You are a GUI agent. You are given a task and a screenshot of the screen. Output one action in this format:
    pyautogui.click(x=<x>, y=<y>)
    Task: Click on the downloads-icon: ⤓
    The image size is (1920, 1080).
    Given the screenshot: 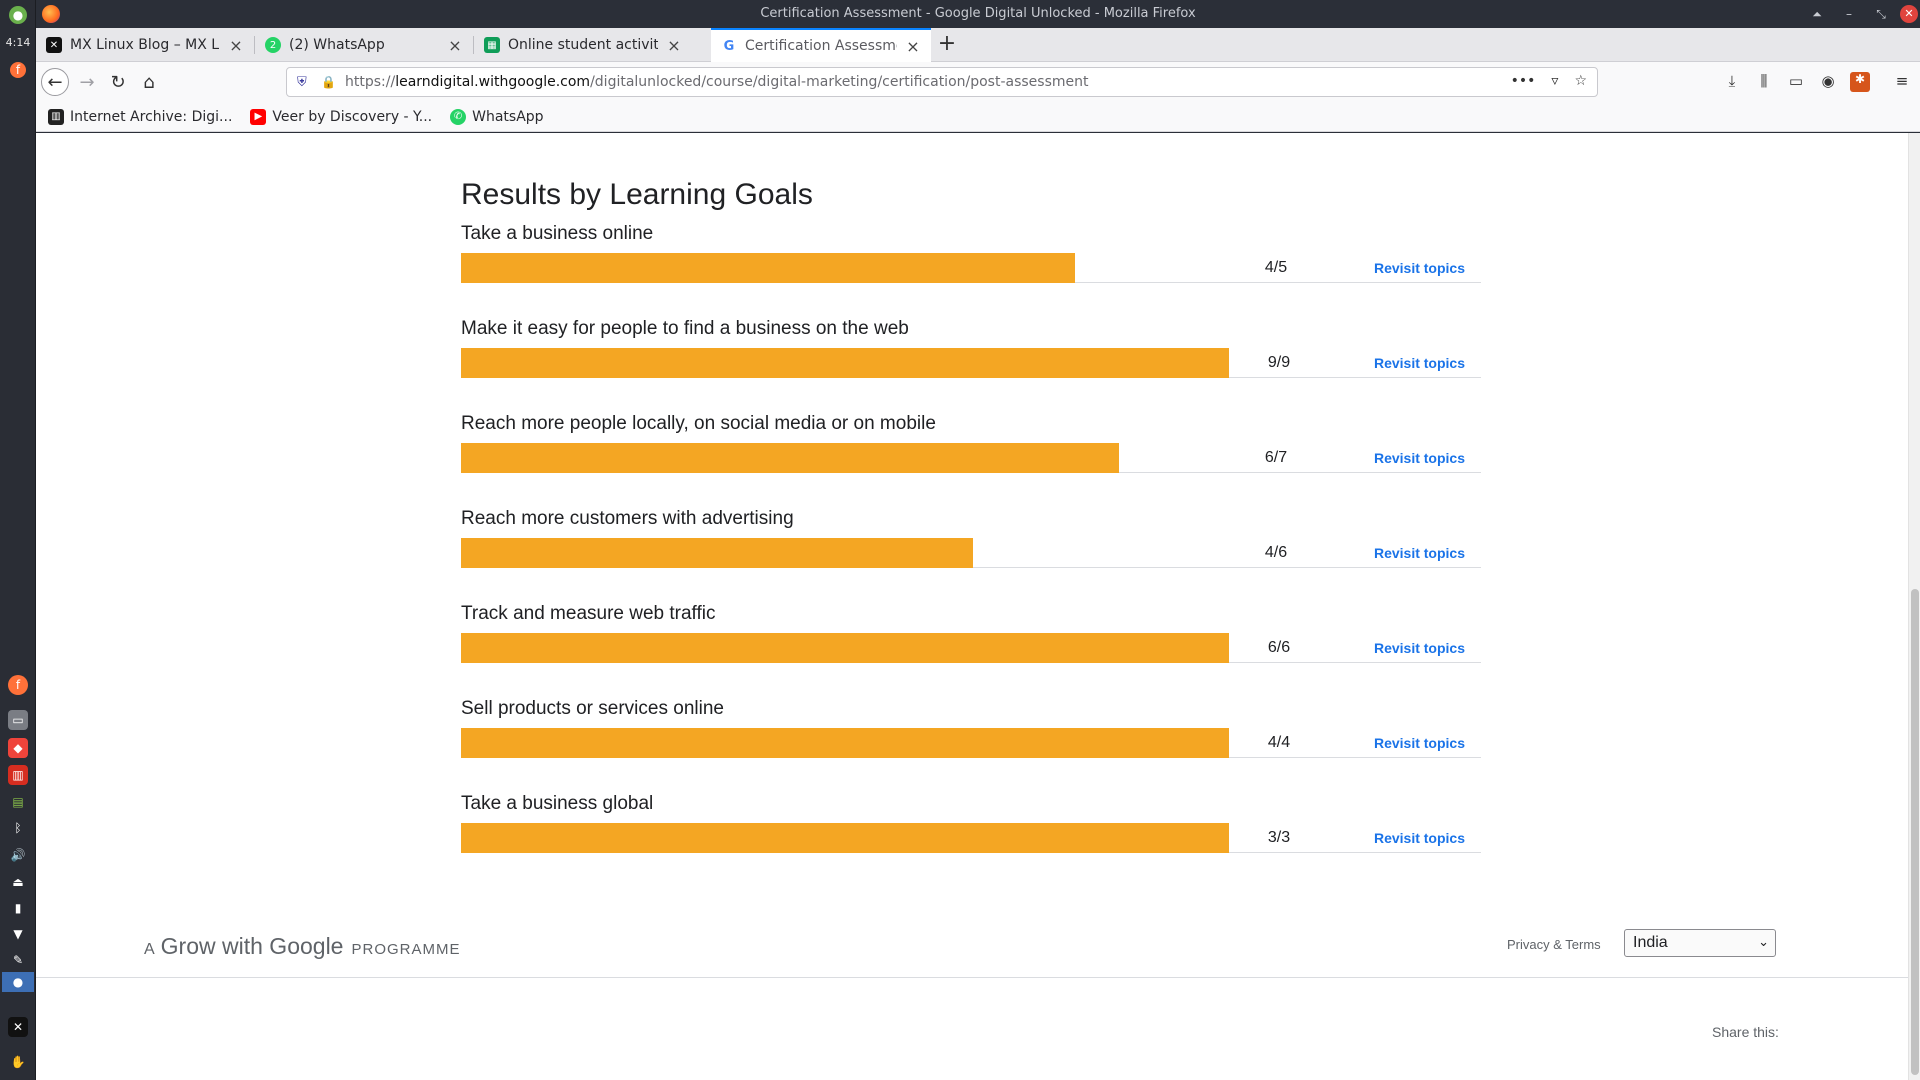 What is the action you would take?
    pyautogui.click(x=1732, y=82)
    